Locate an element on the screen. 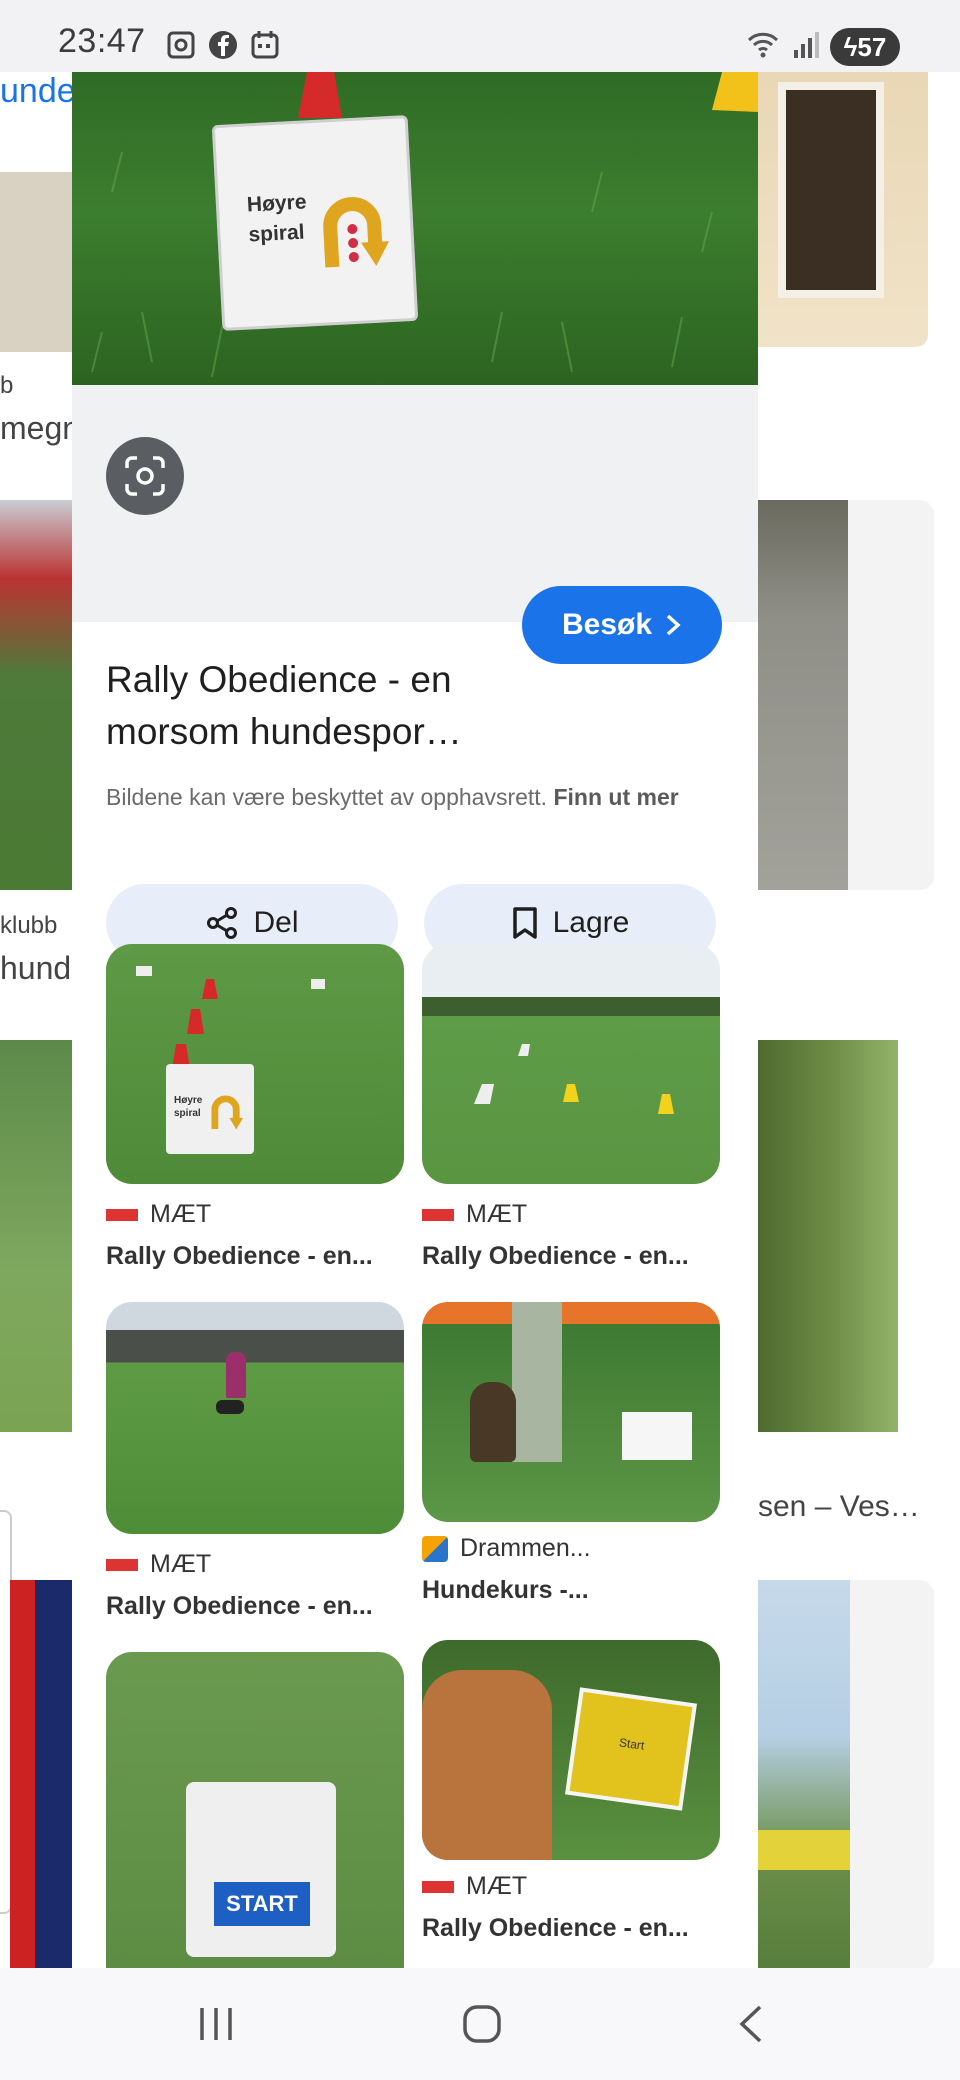 The image size is (960, 2080). recent-apps-button is located at coordinates (216, 2024).